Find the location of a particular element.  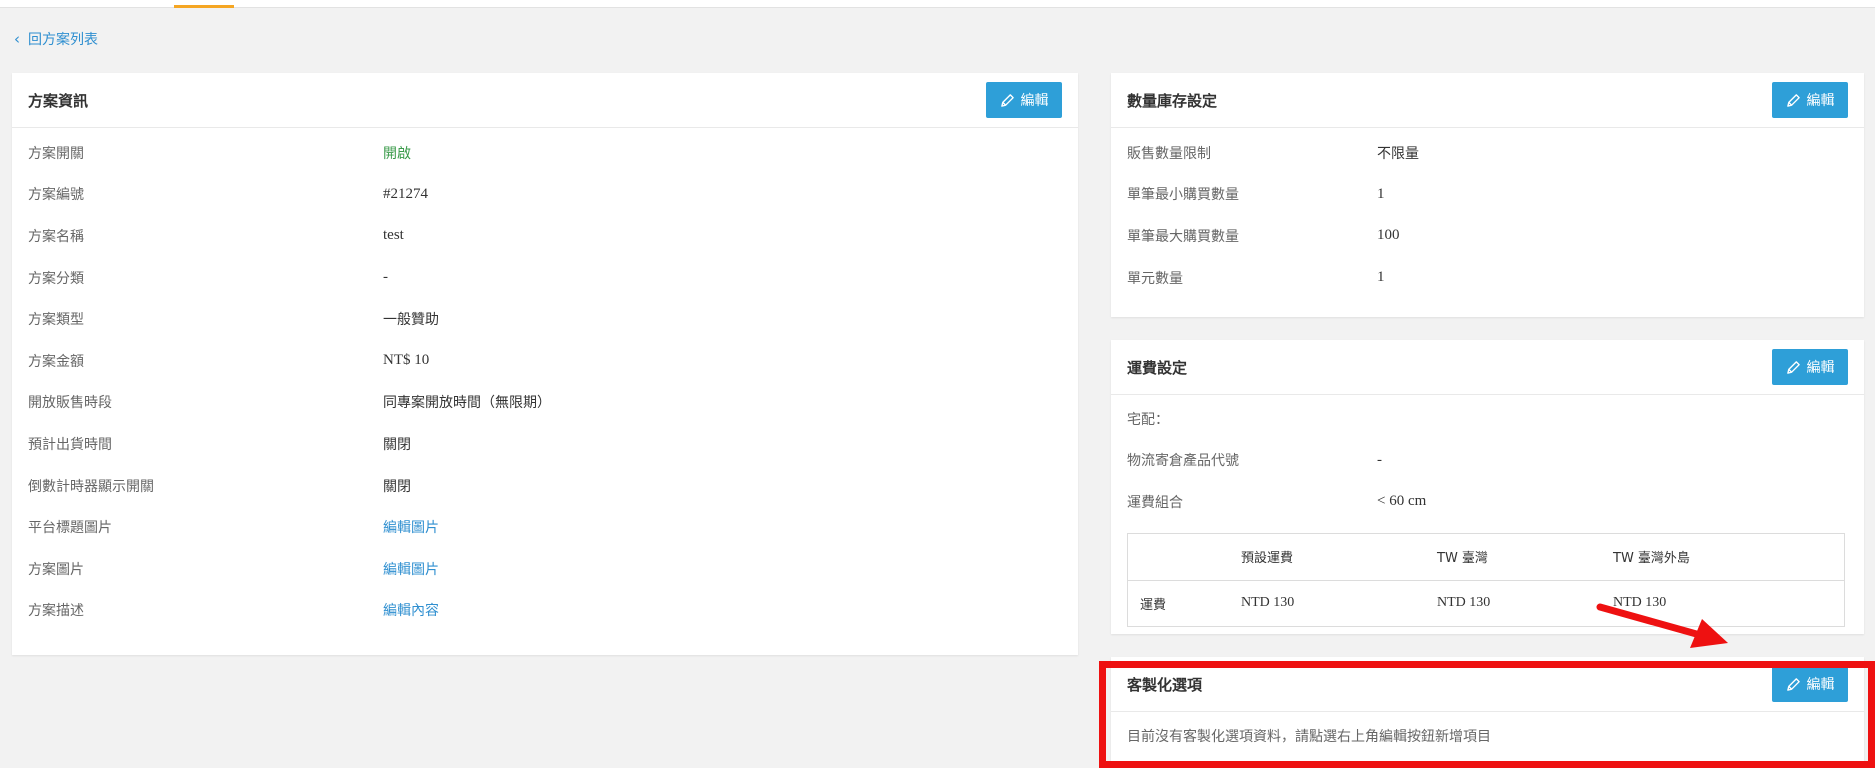

plan-row-countdown: 倒數計時器顯示開關 關閉 is located at coordinates (545, 486).